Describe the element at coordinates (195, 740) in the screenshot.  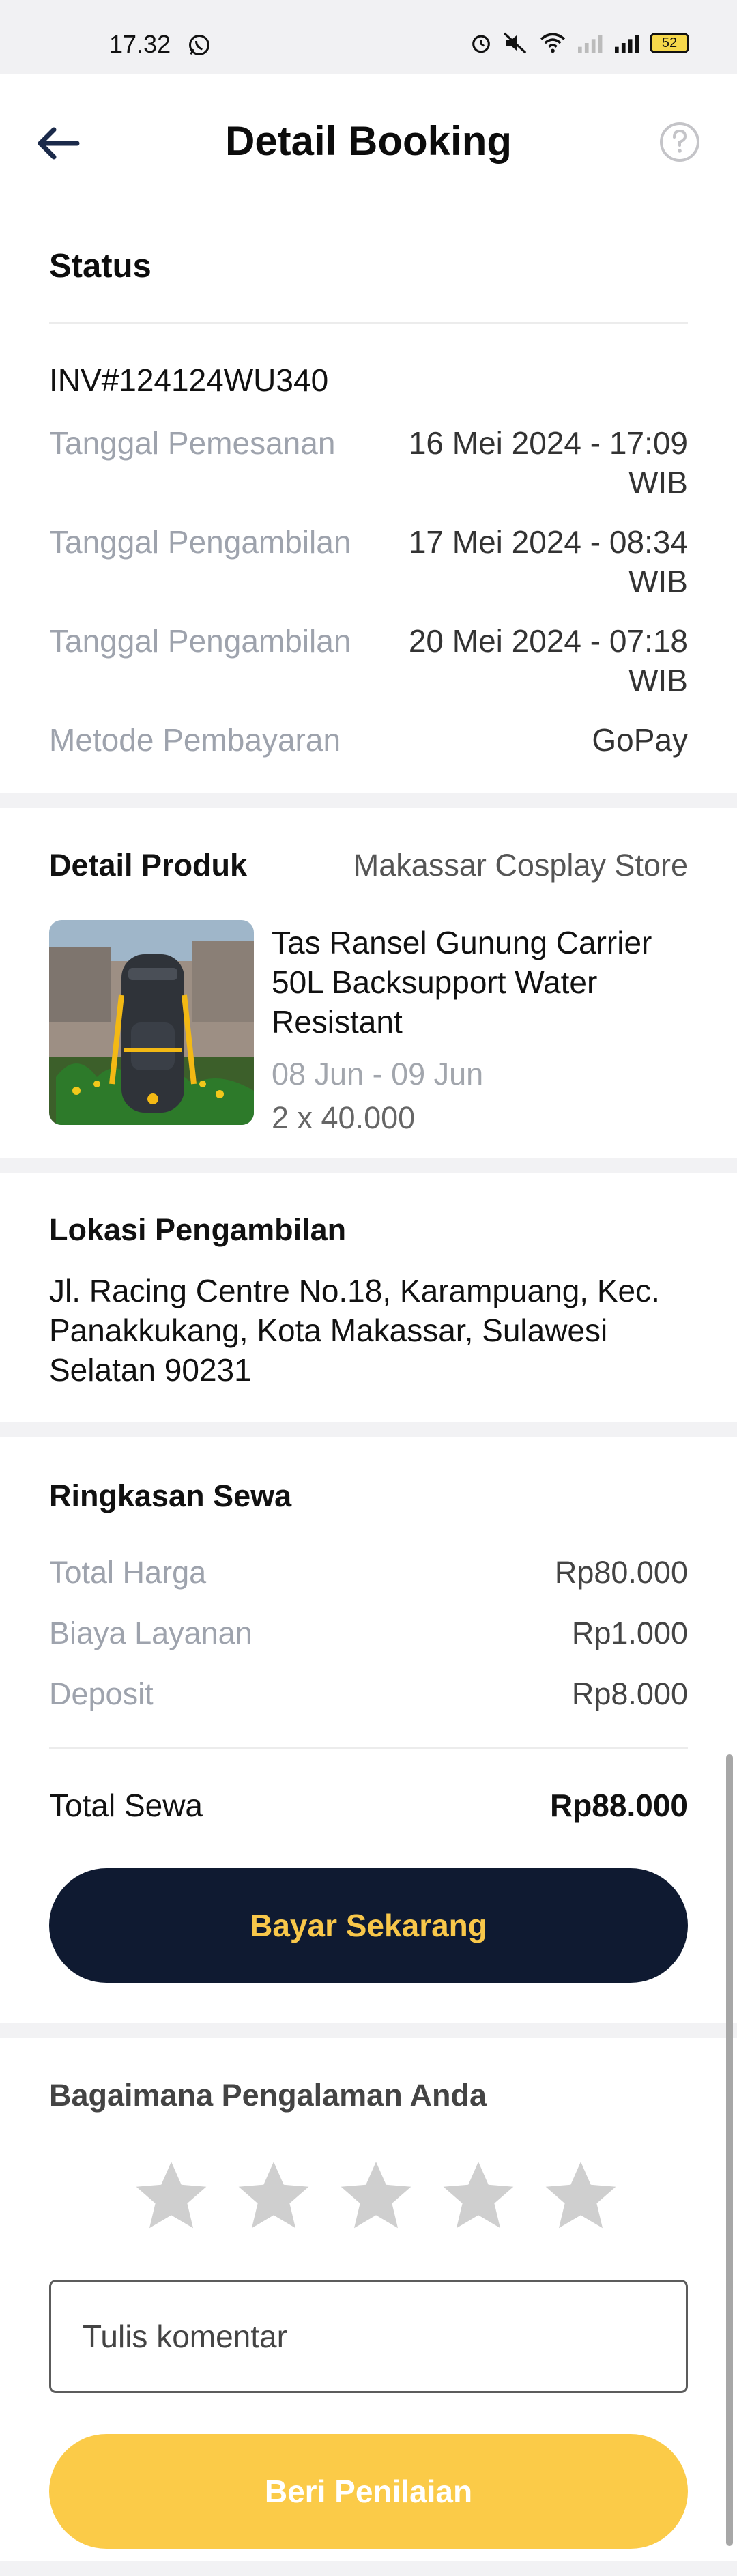
I see `info-label: Metode Pembayaran` at that location.